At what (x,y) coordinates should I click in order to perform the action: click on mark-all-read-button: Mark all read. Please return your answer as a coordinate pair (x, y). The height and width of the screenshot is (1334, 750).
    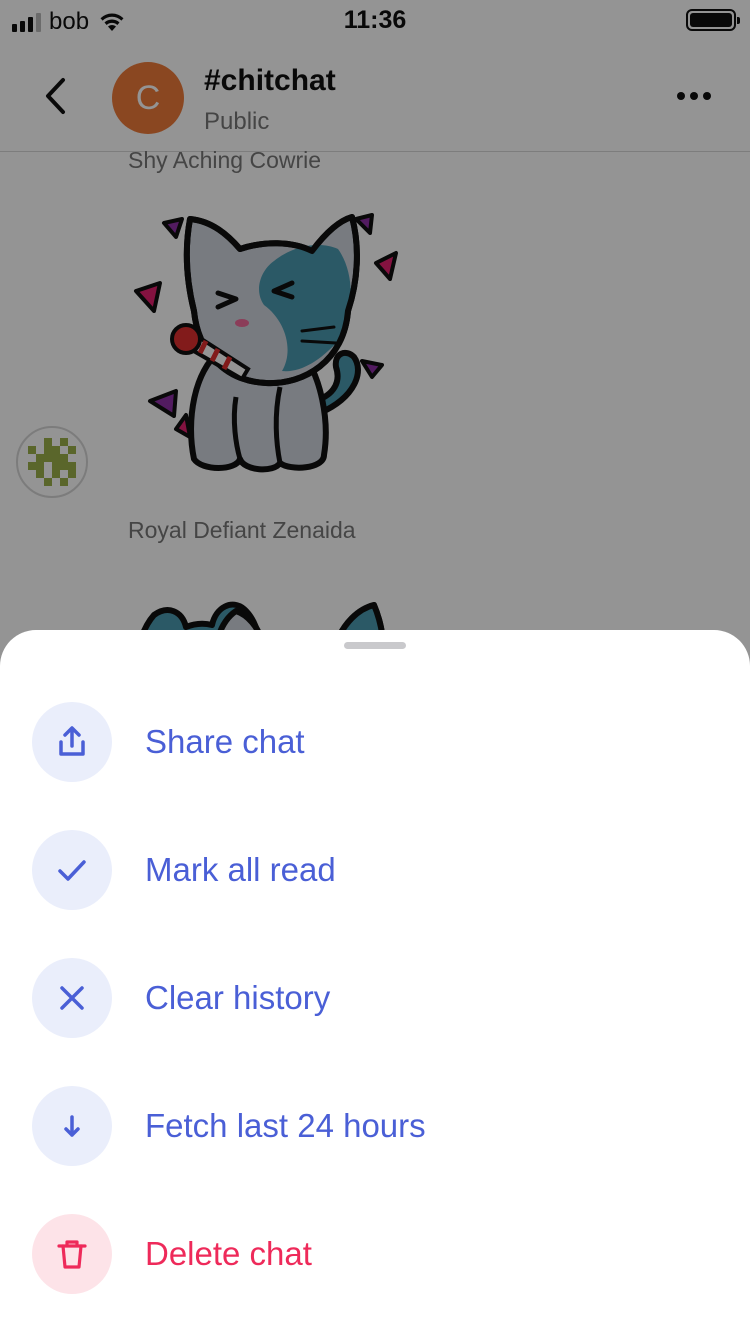
    Looking at the image, I should click on (375, 870).